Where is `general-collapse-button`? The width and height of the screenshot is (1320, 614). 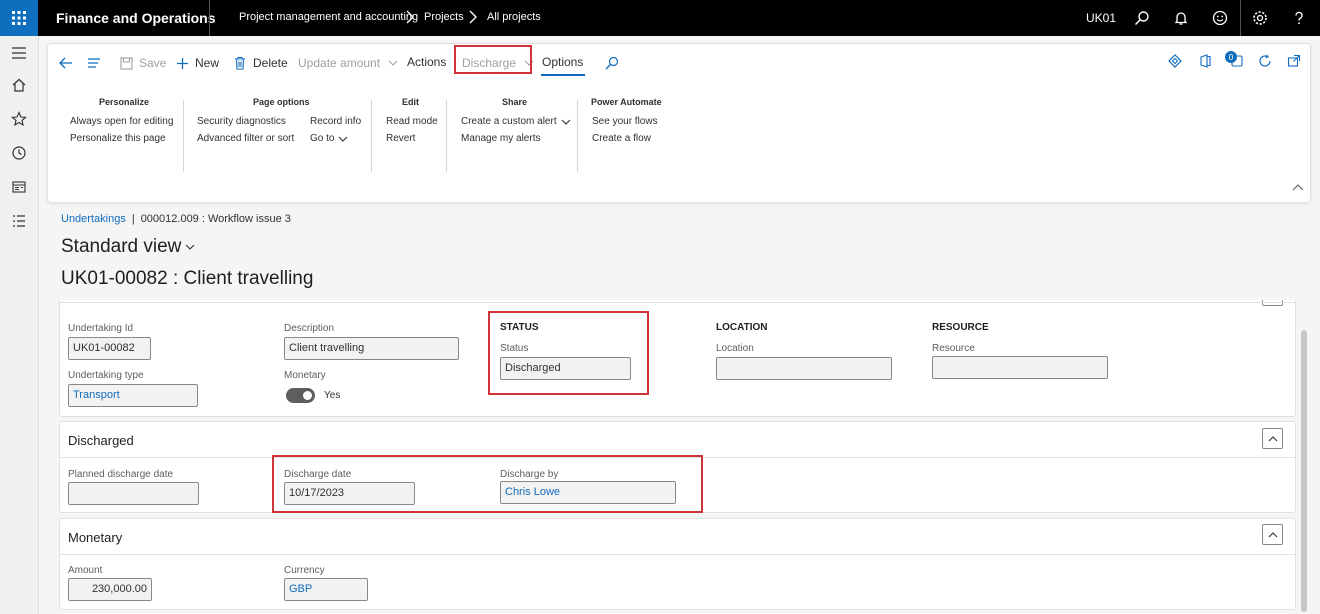 general-collapse-button is located at coordinates (1272, 303).